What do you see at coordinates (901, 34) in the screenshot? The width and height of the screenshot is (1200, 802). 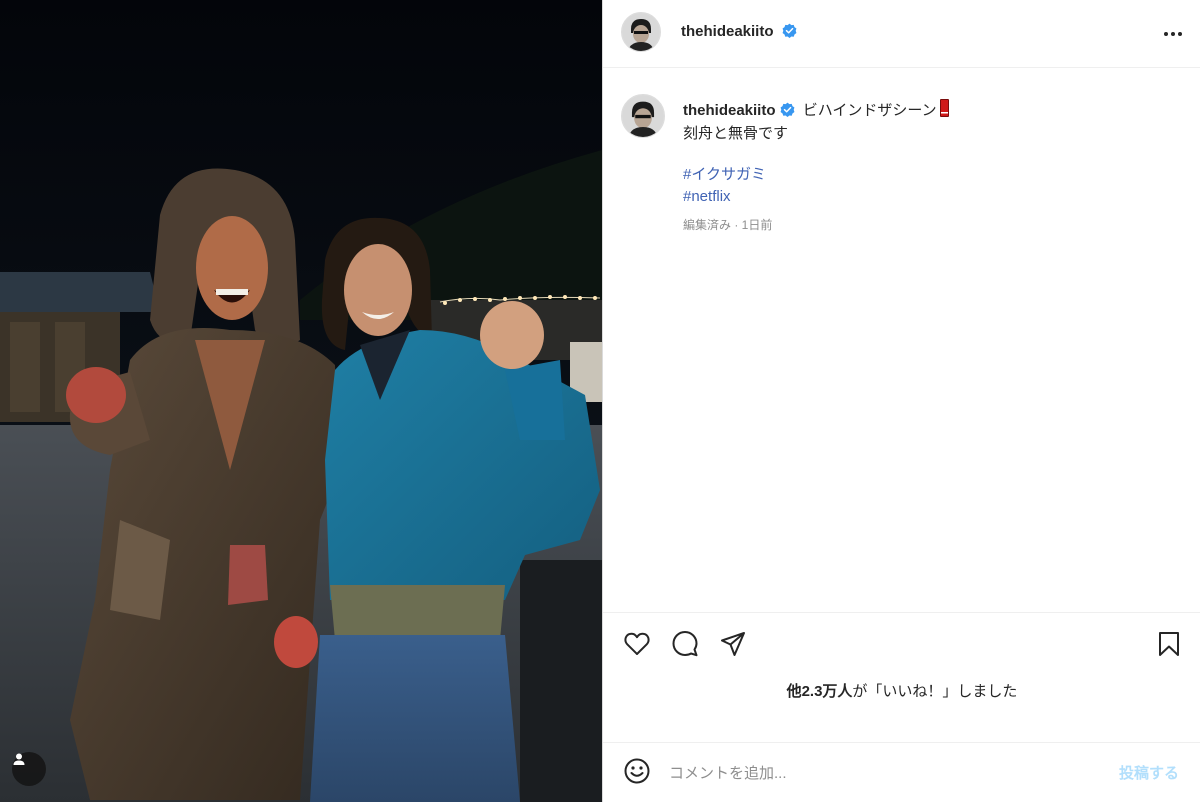 I see `post-header: thehideakiito` at bounding box center [901, 34].